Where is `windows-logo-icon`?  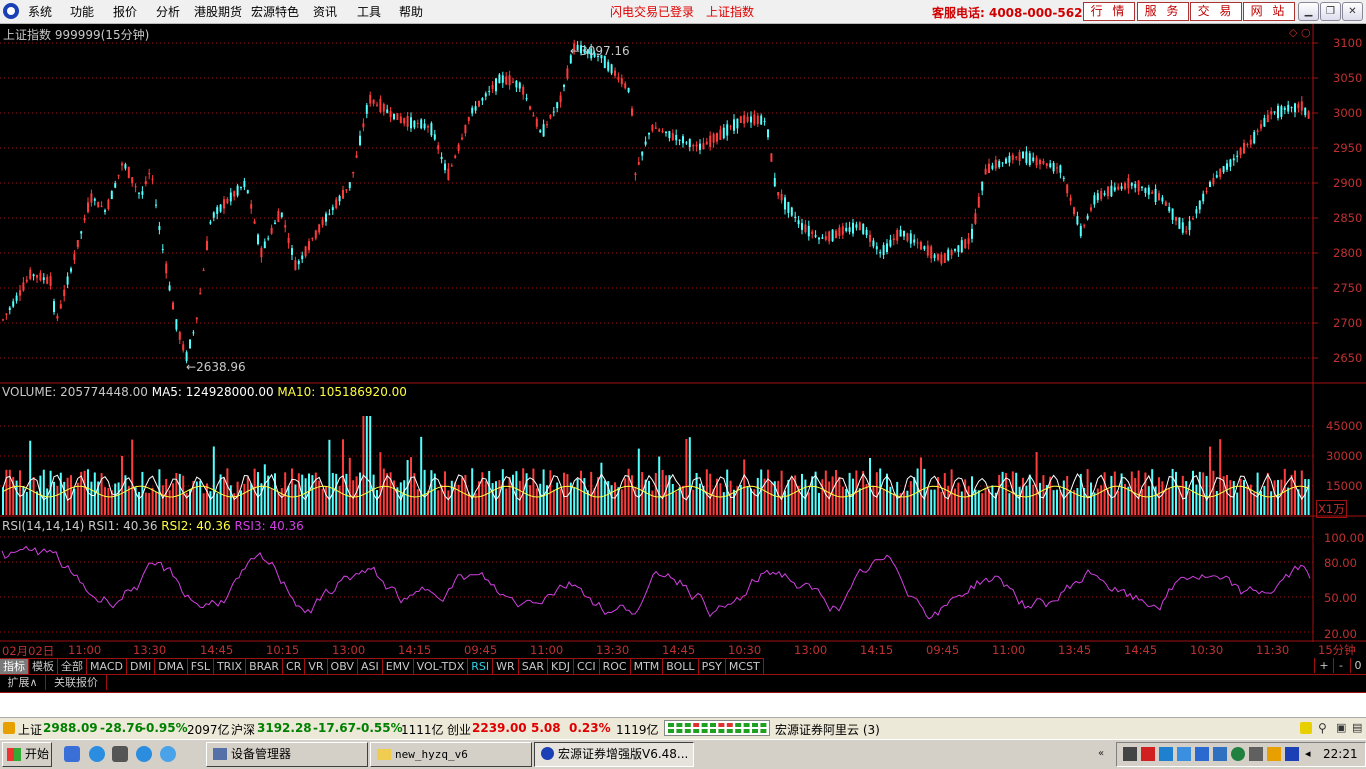 windows-logo-icon is located at coordinates (14, 754).